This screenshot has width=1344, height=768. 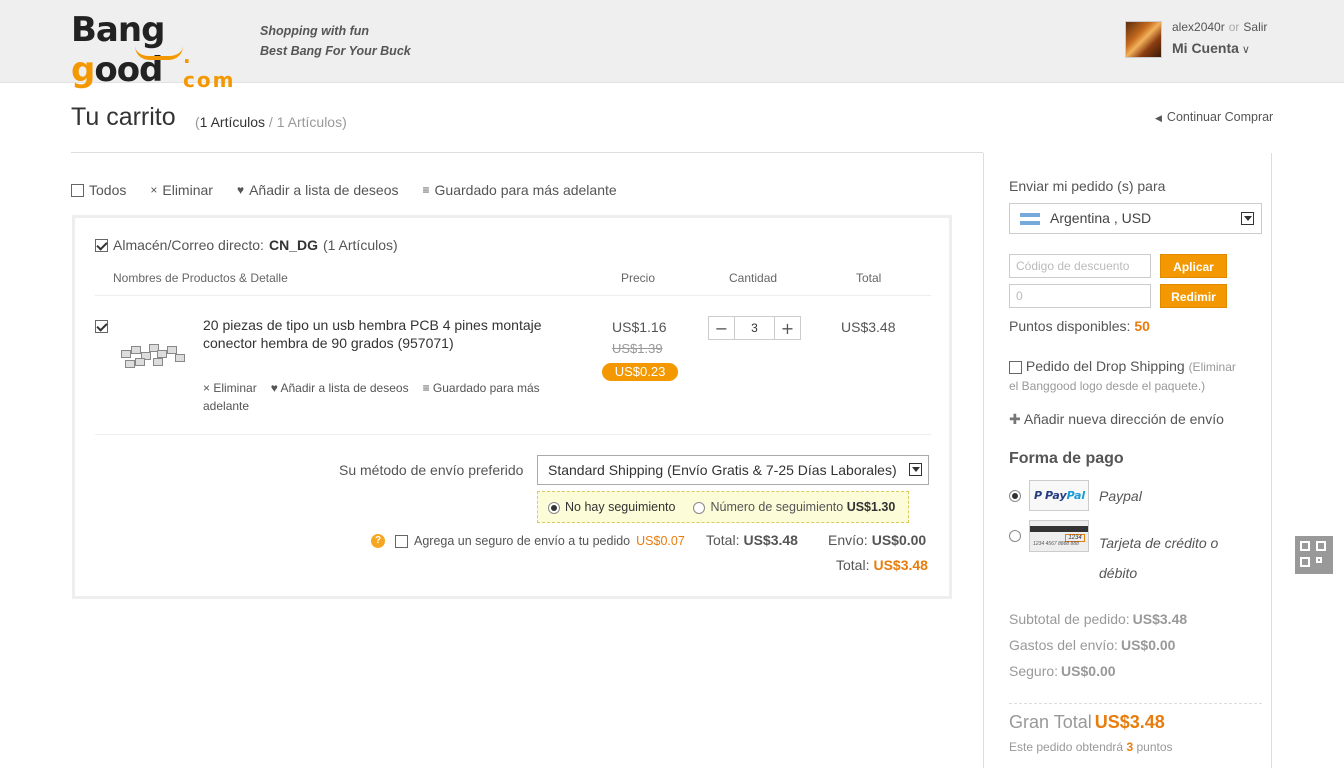 I want to click on cart-item-count: (1 Artículos / 1 Artículos), so click(x=271, y=122).